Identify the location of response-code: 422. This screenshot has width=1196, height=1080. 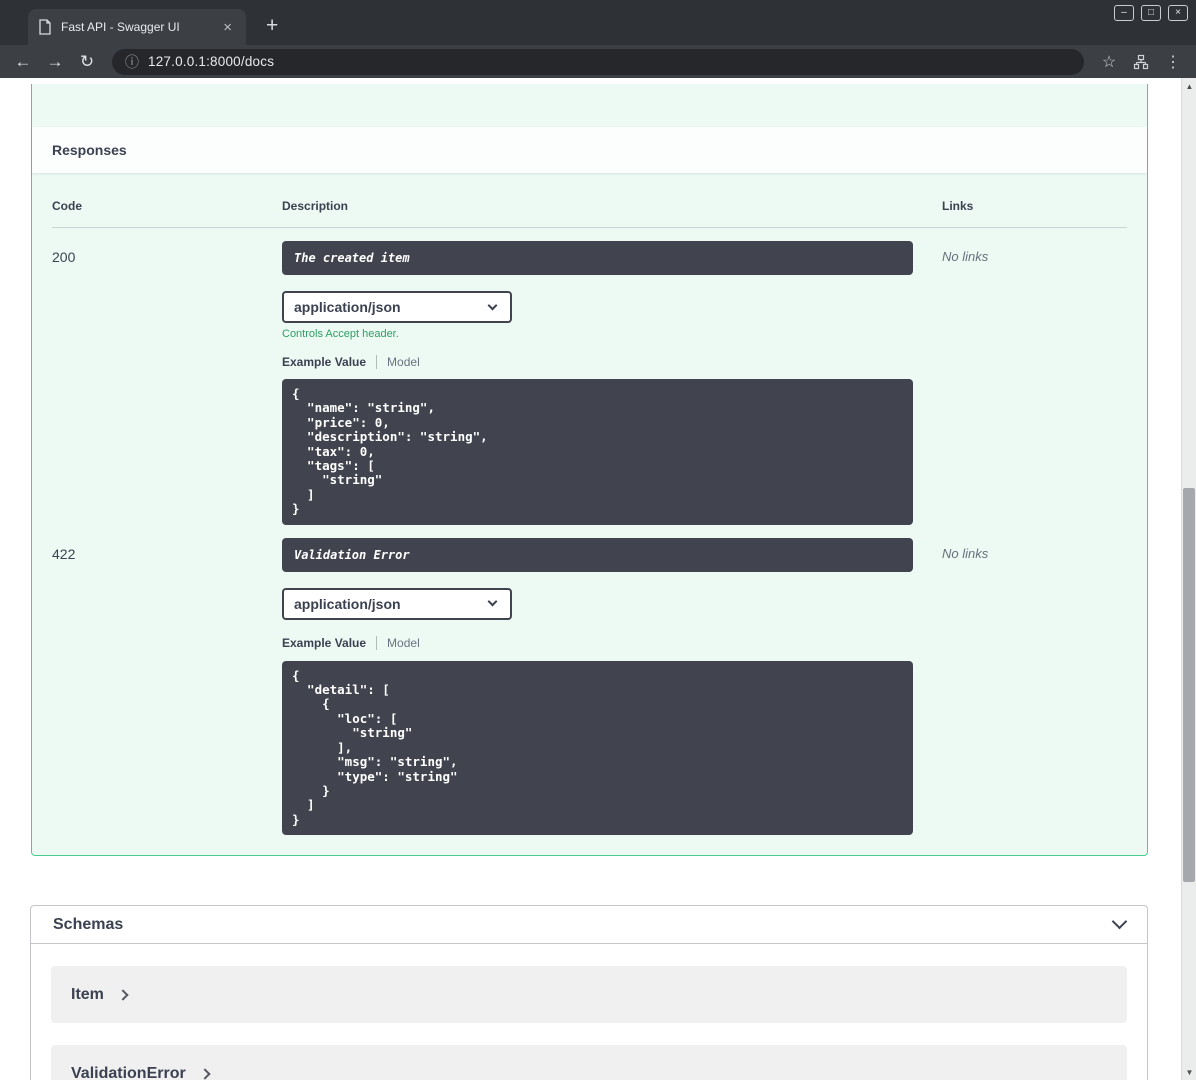
(64, 553).